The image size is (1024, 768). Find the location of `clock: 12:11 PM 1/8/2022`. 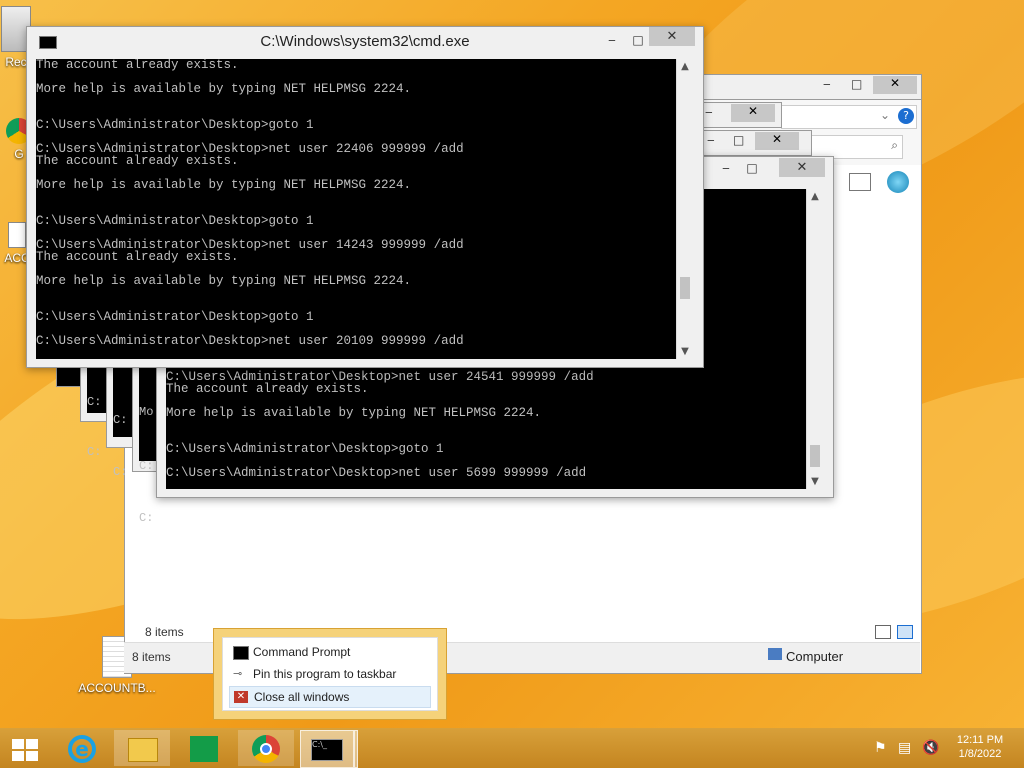

clock: 12:11 PM 1/8/2022 is located at coordinates (980, 747).